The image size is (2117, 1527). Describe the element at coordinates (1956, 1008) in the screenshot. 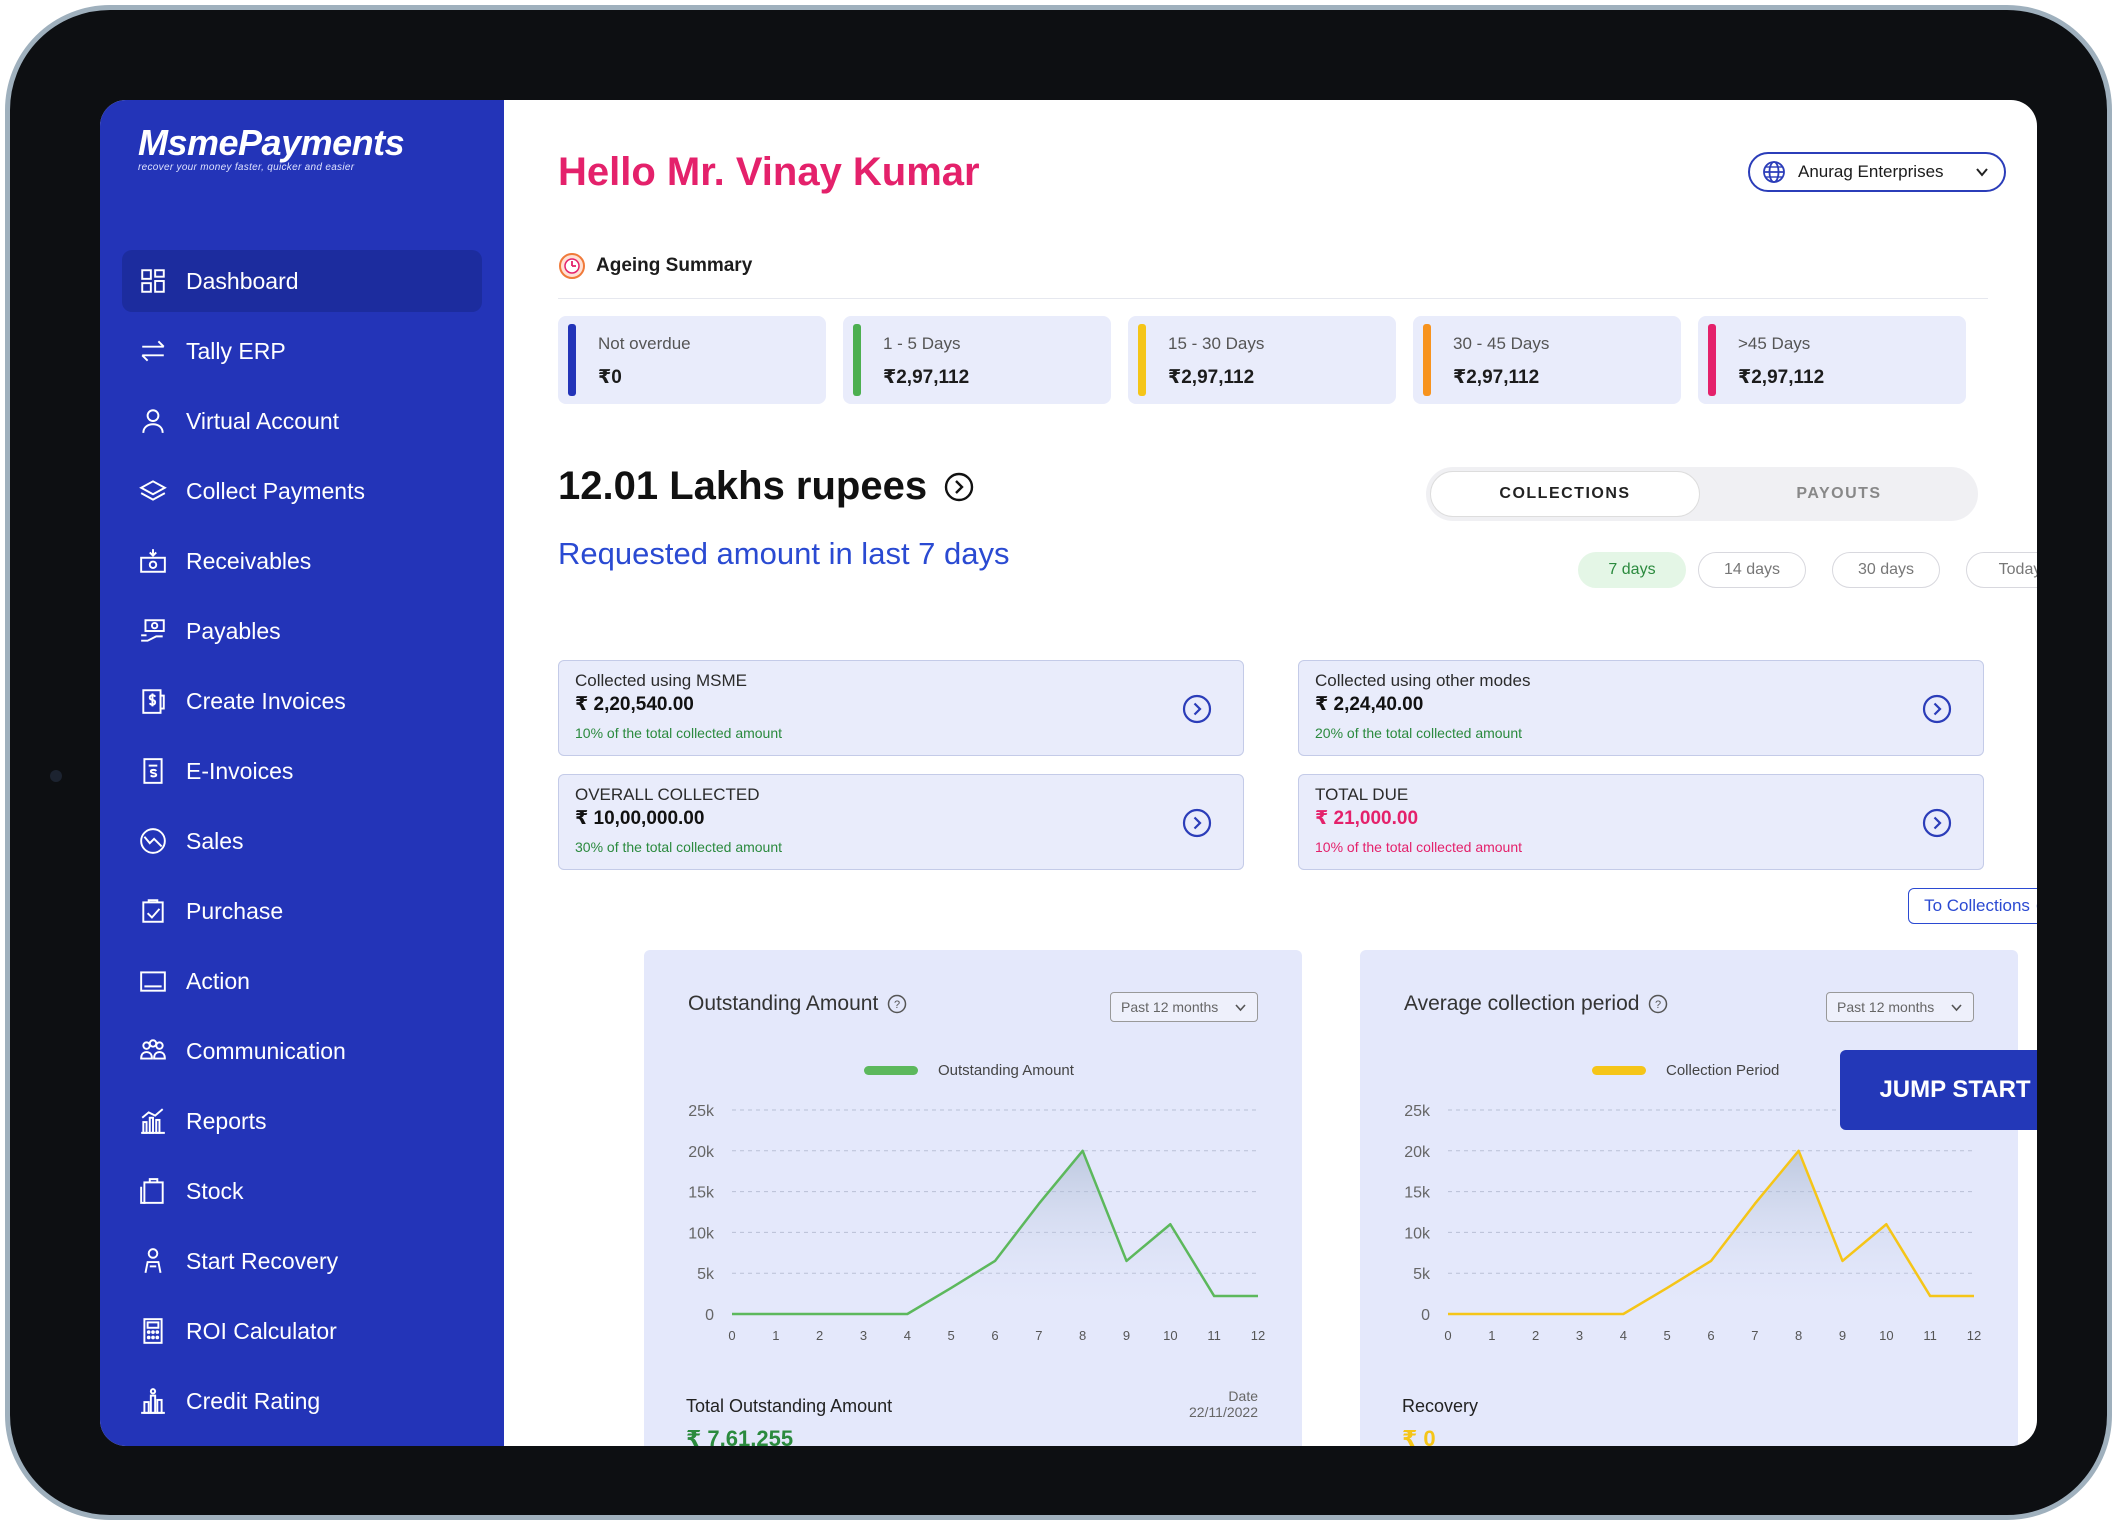

I see `chevron-down-icon` at that location.